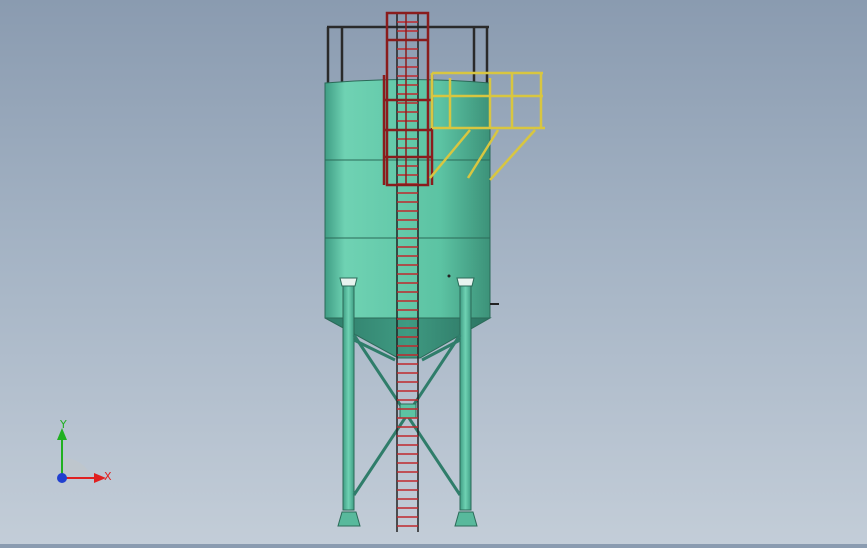 This screenshot has height=548, width=867. Describe the element at coordinates (407, 415) in the screenshot. I see `cross-bracing` at that location.